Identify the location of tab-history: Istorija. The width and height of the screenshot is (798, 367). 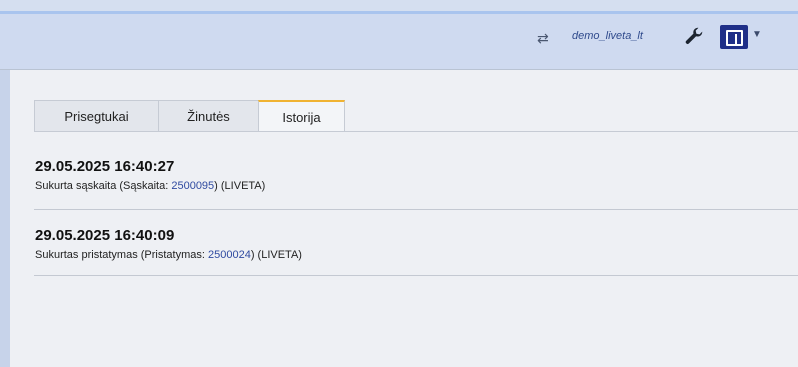
(301, 115).